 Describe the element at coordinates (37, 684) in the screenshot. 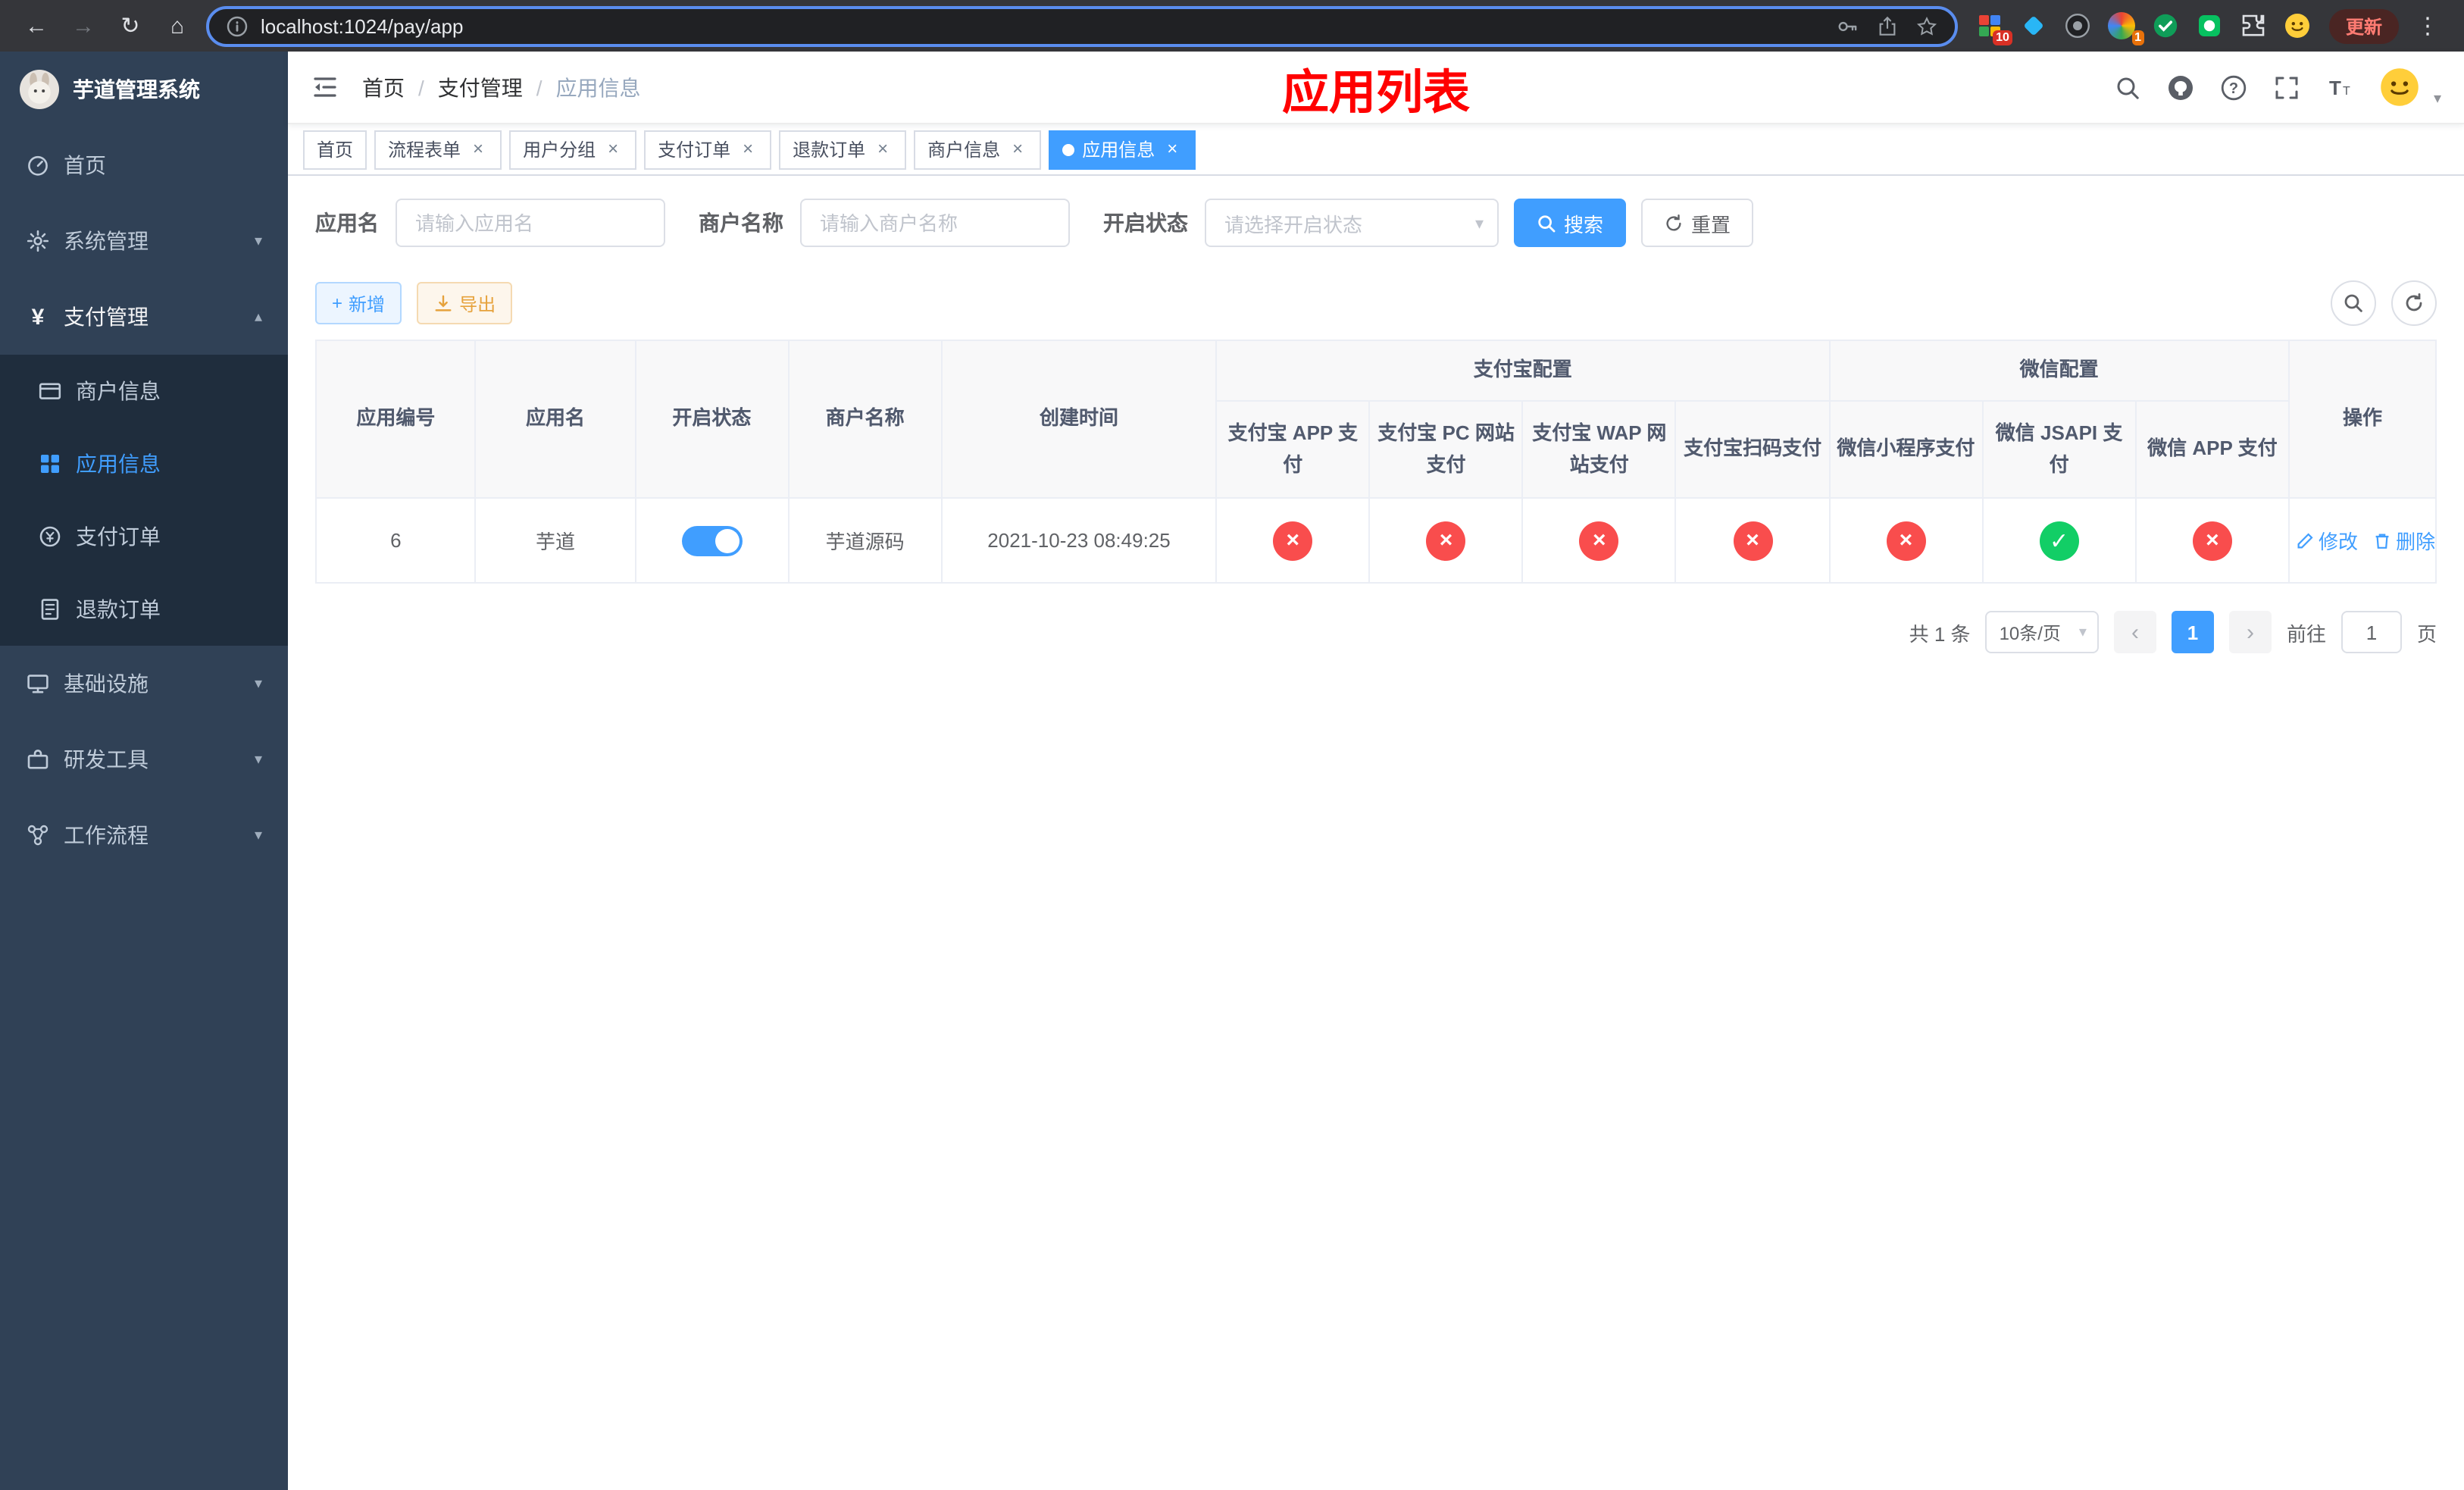

I see `monitor-icon` at that location.